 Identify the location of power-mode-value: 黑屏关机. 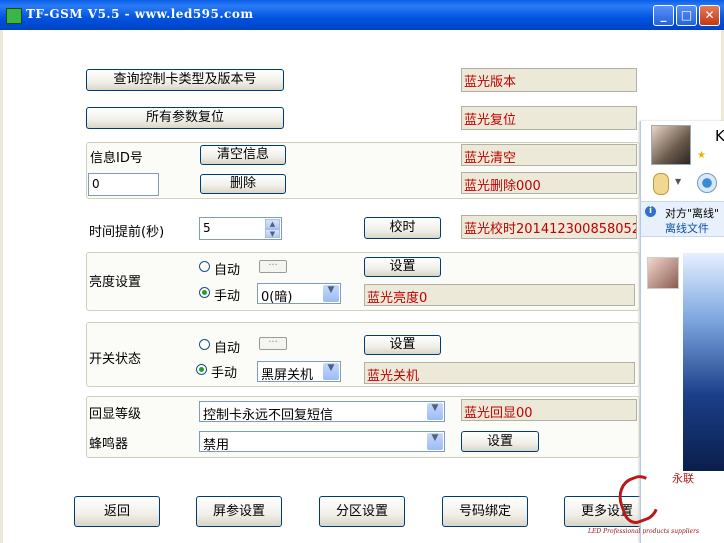
(287, 375).